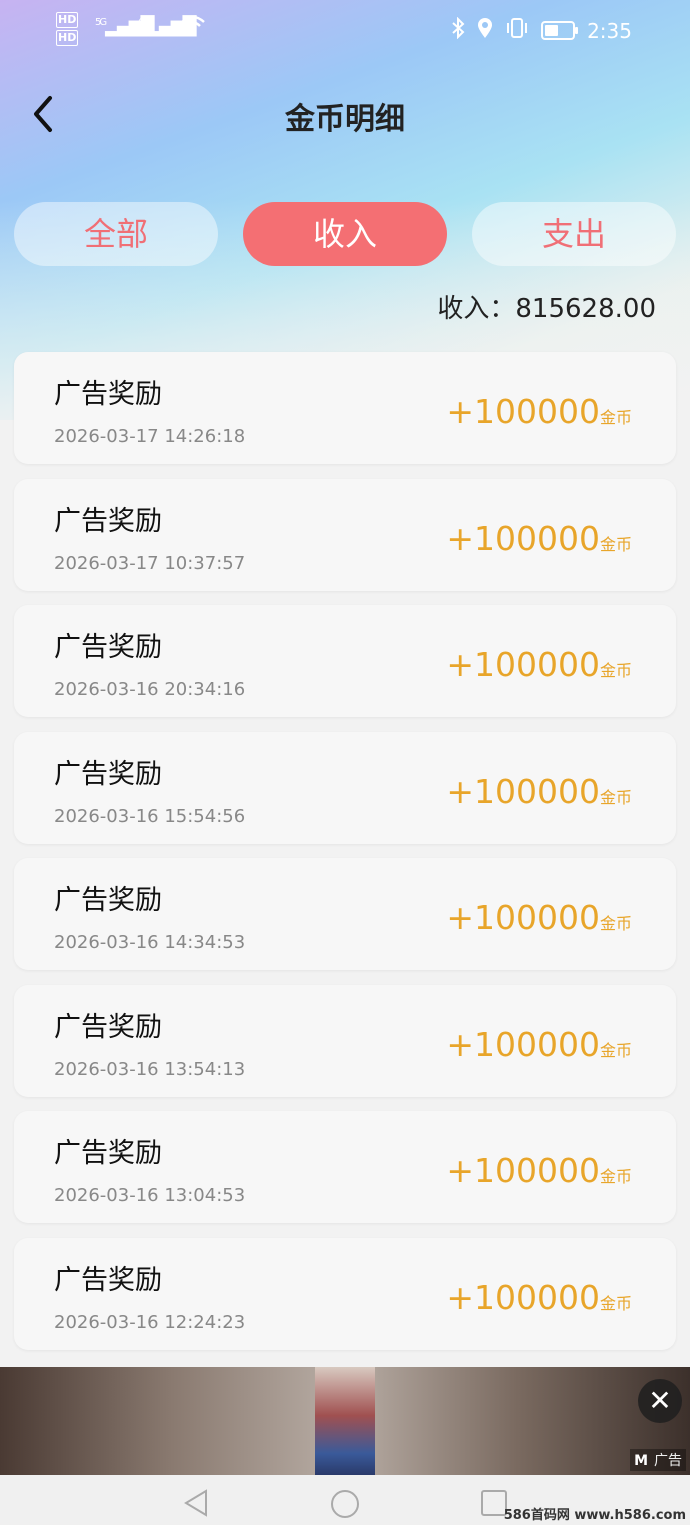 This screenshot has width=690, height=1525. I want to click on summary-value: 815628.00, so click(585, 309).